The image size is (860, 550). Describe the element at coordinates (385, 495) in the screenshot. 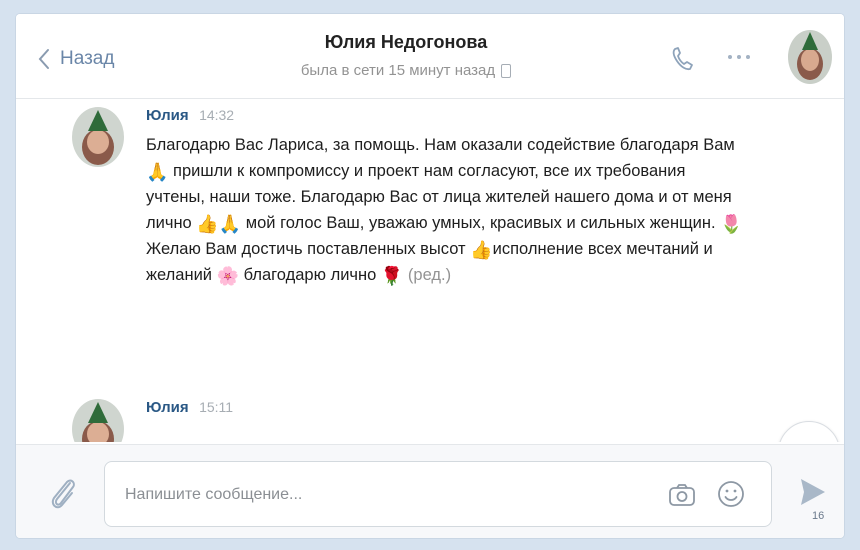

I see `message-input` at that location.